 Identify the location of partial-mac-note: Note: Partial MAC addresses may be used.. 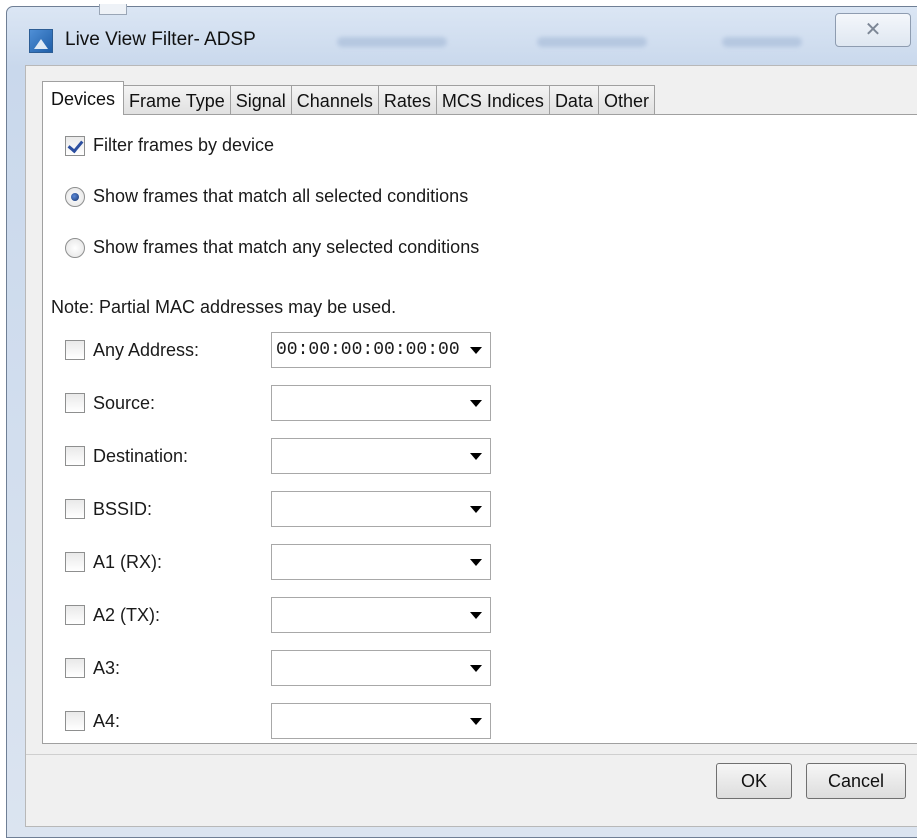
(224, 307).